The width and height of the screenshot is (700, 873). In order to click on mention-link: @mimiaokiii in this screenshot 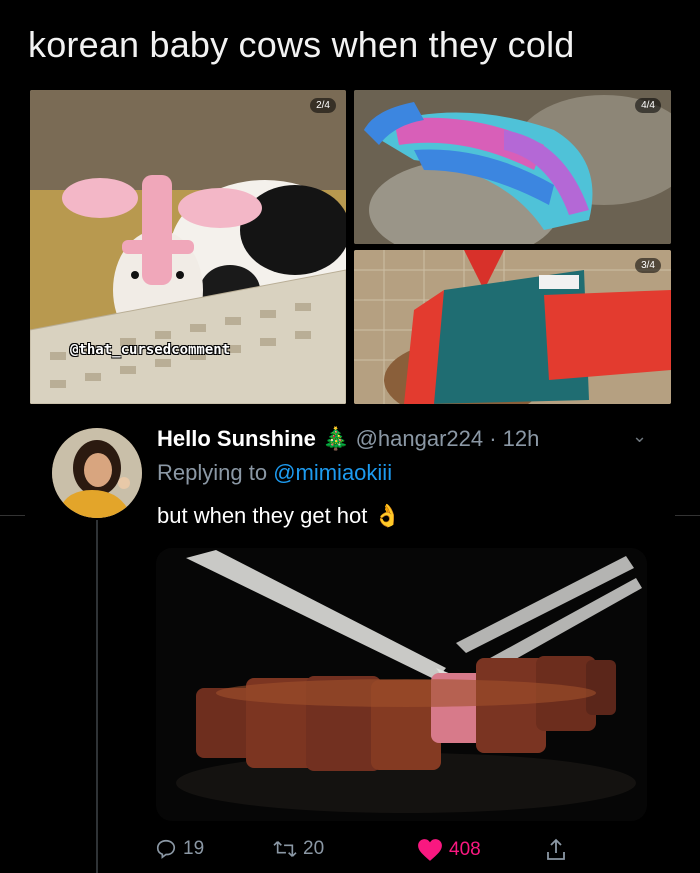, I will do `click(332, 472)`.